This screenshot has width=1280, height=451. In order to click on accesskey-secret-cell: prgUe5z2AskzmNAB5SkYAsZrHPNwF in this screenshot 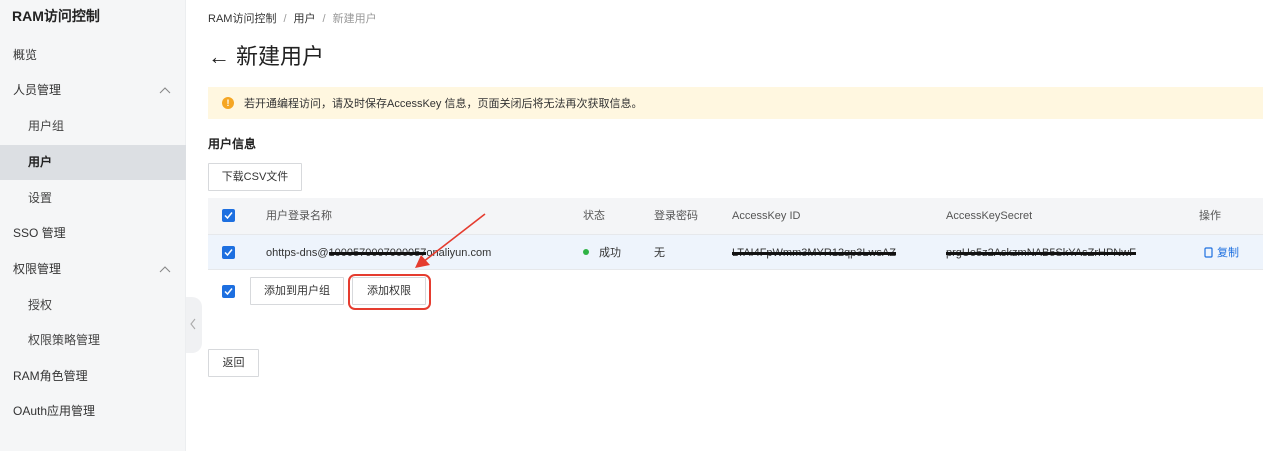, I will do `click(1046, 253)`.